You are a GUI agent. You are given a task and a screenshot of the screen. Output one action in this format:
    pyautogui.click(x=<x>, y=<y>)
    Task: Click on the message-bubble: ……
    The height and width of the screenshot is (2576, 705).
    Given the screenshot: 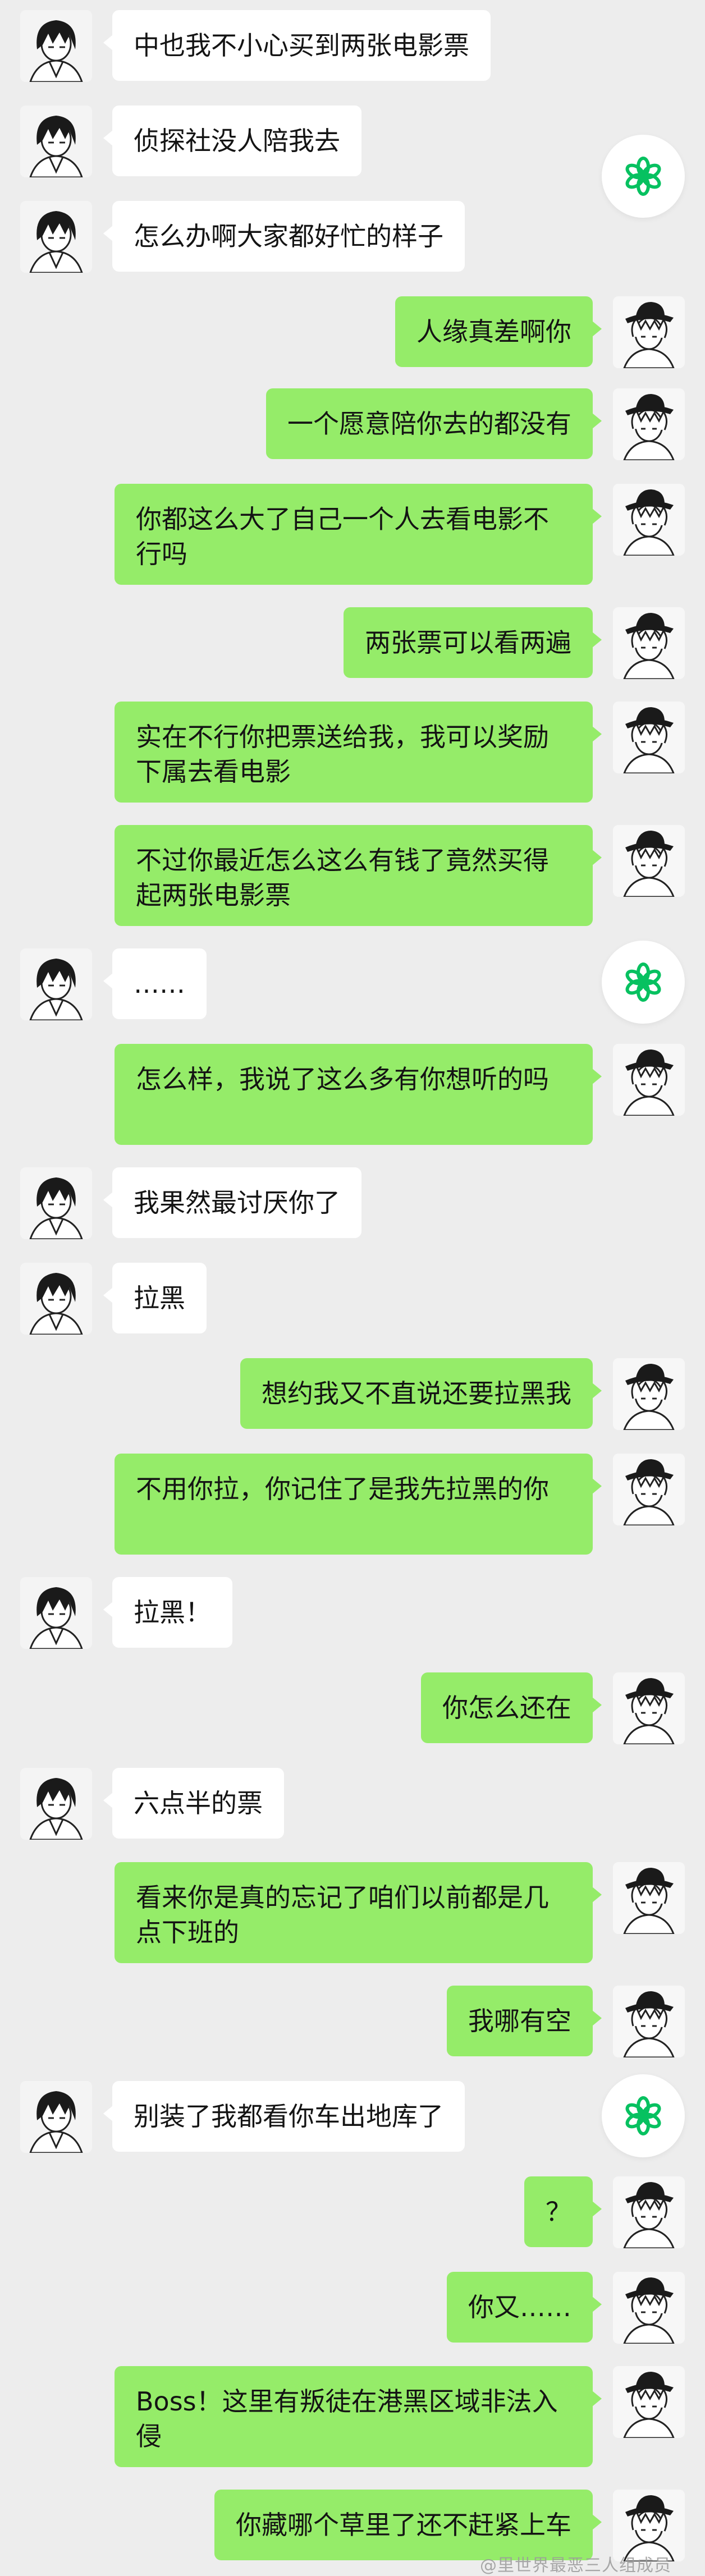 What is the action you would take?
    pyautogui.click(x=155, y=983)
    